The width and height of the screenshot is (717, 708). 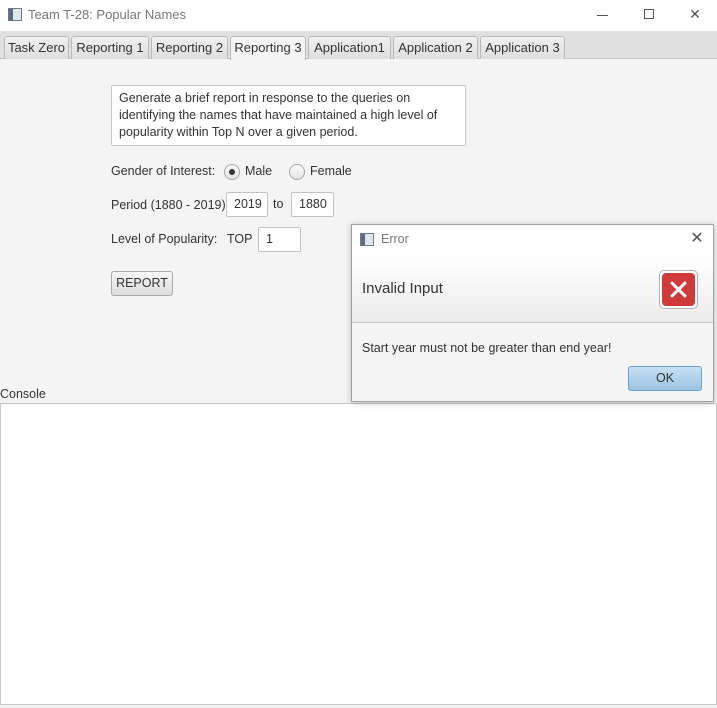 I want to click on period-end-input: 1880, so click(x=312, y=204).